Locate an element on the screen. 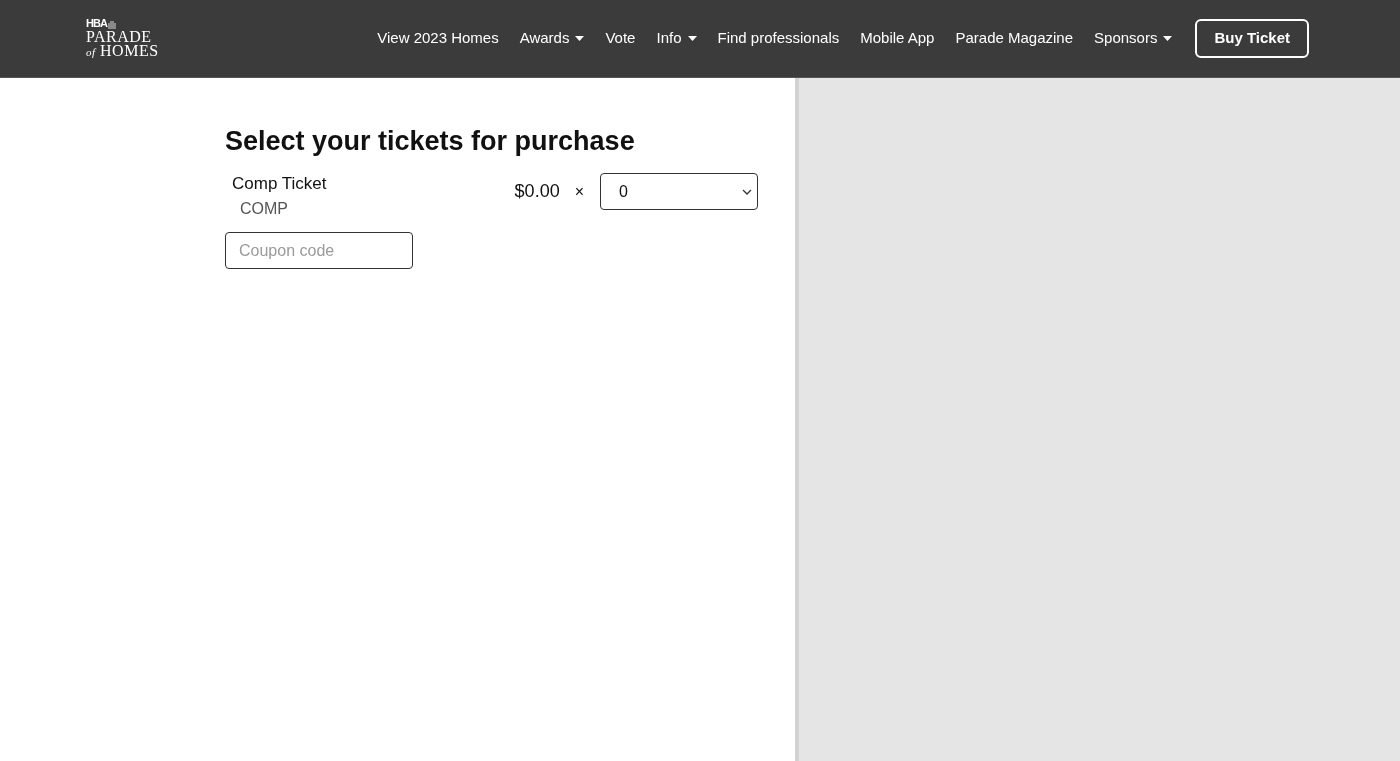  nav-link: Vote is located at coordinates (620, 38).